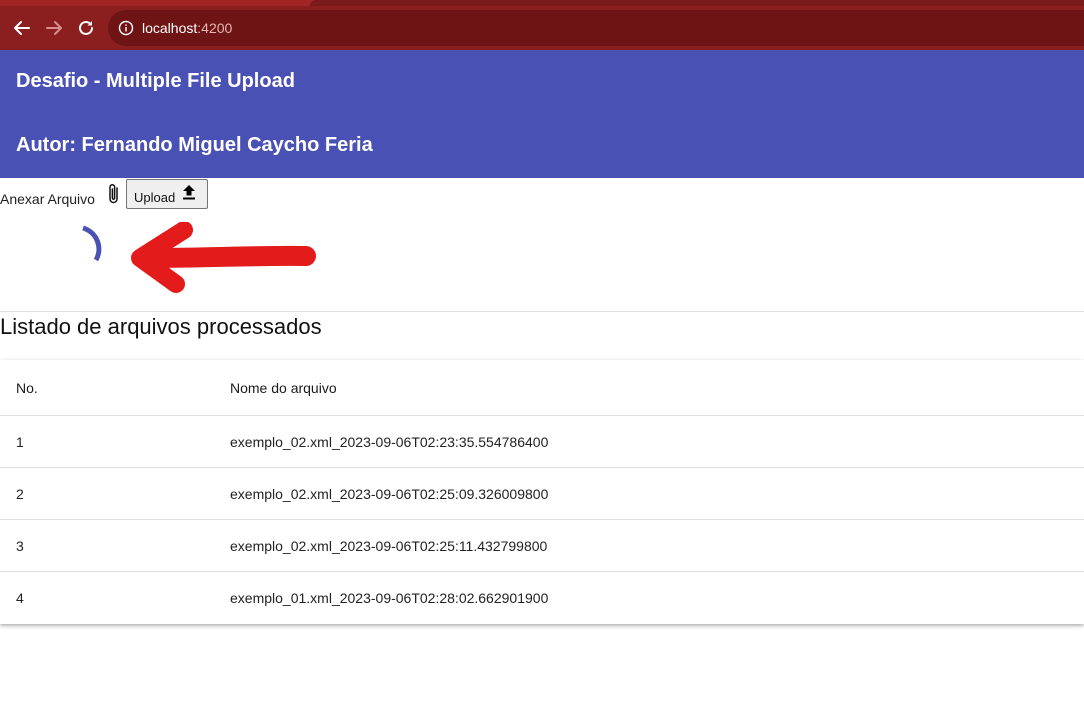 The width and height of the screenshot is (1084, 706). I want to click on paperclip-icon, so click(114, 194).